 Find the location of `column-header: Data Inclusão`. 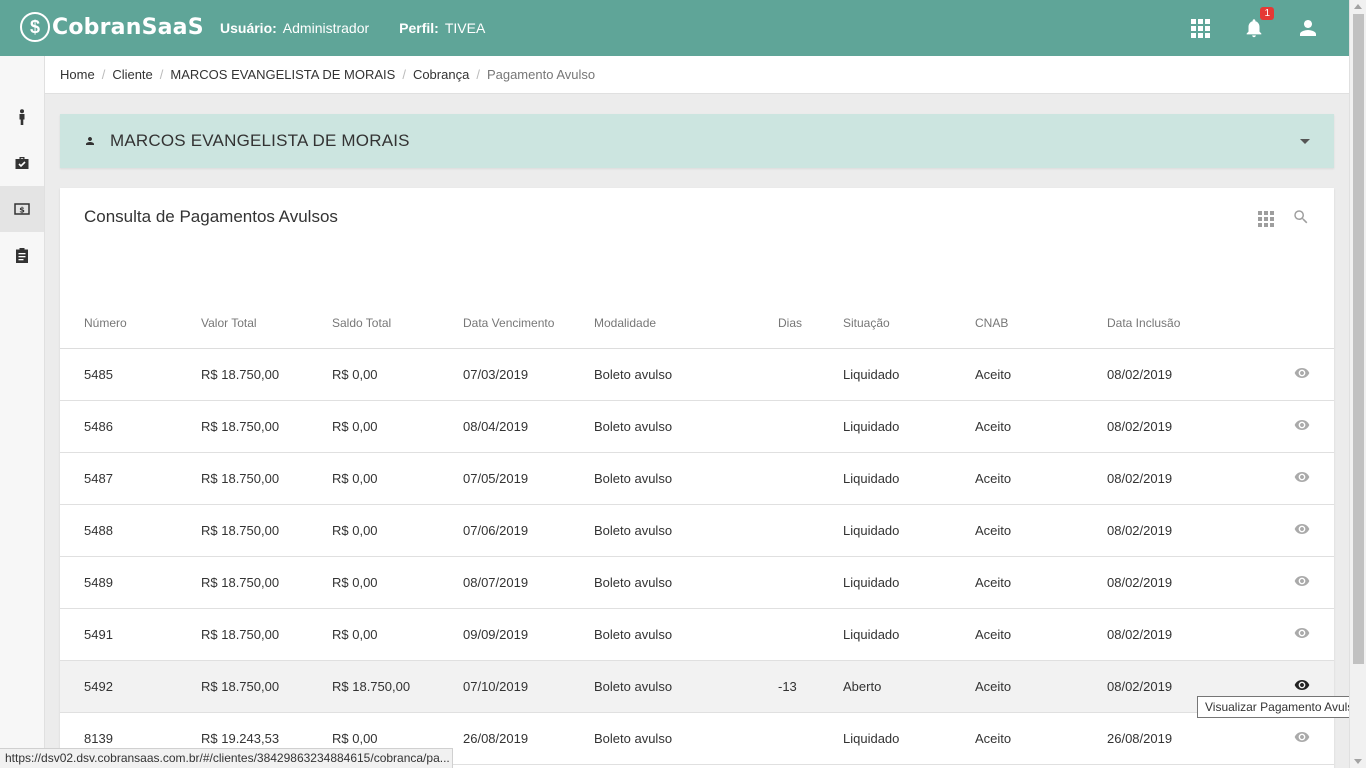

column-header: Data Inclusão is located at coordinates (1182, 323).